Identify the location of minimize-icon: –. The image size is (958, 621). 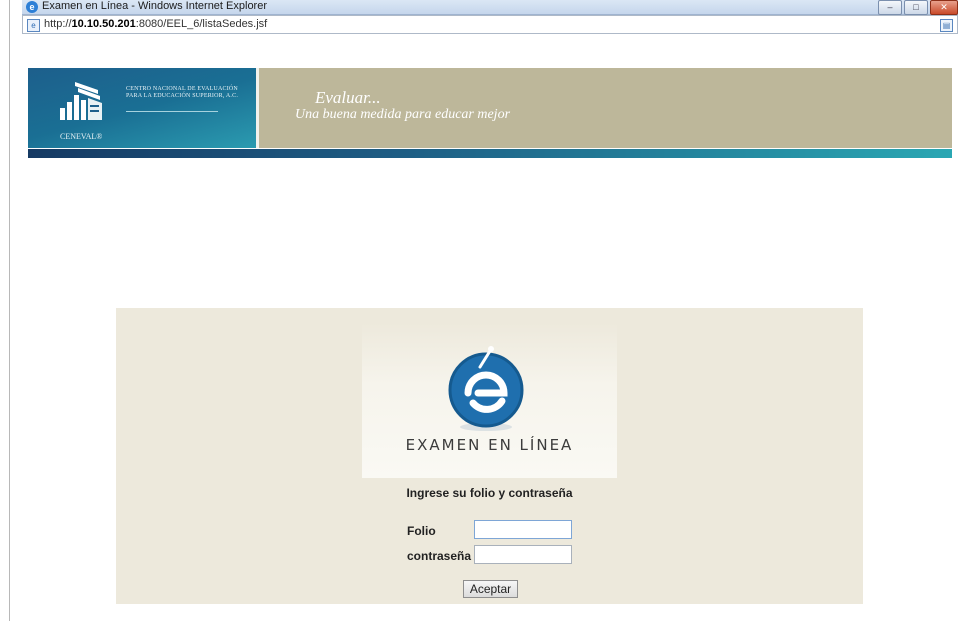
(890, 7).